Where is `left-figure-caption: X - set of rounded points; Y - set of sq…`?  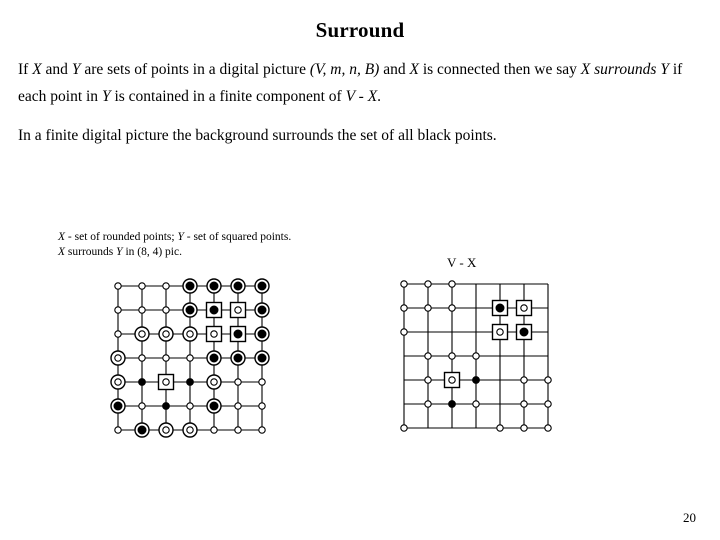 left-figure-caption: X - set of rounded points; Y - set of sq… is located at coordinates (238, 245).